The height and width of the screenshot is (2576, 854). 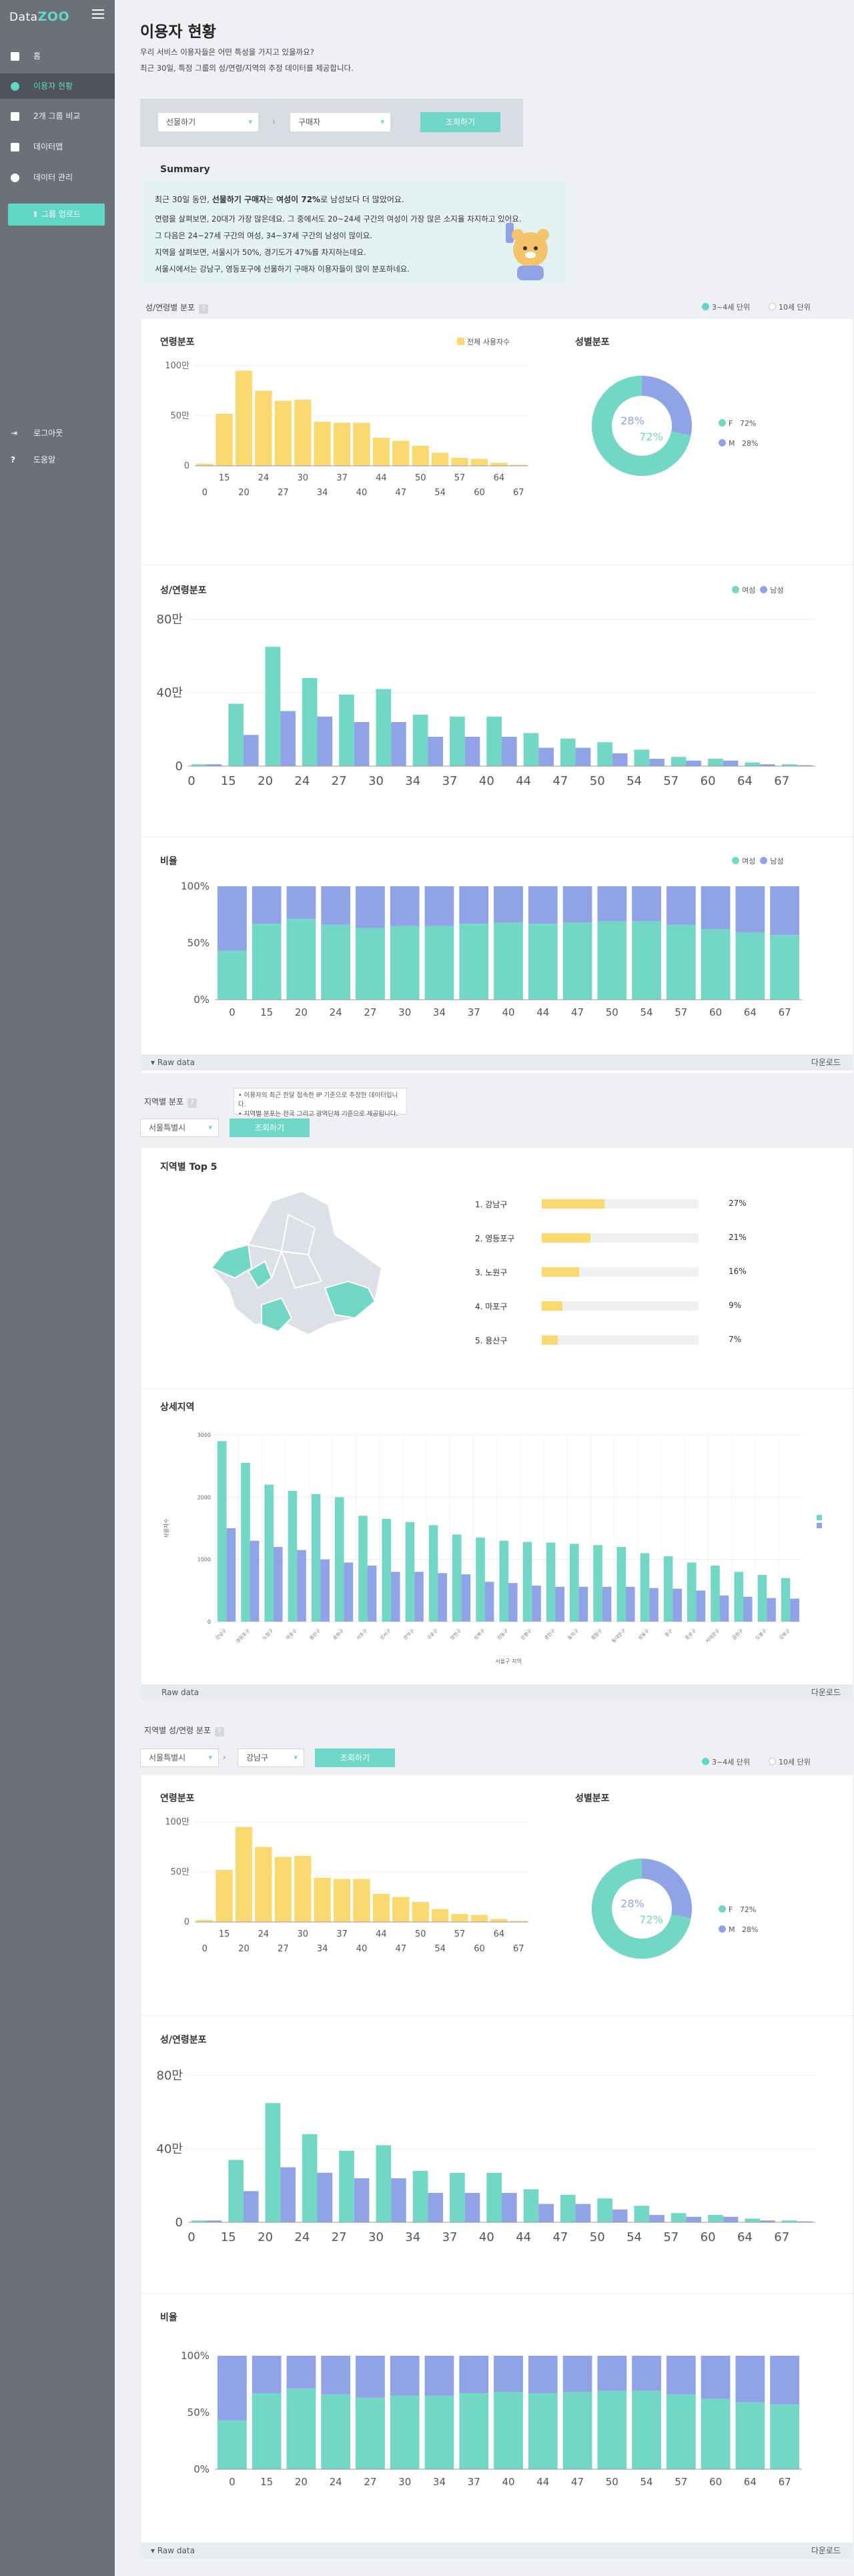 What do you see at coordinates (39, 16) in the screenshot?
I see `logo: DataZOO` at bounding box center [39, 16].